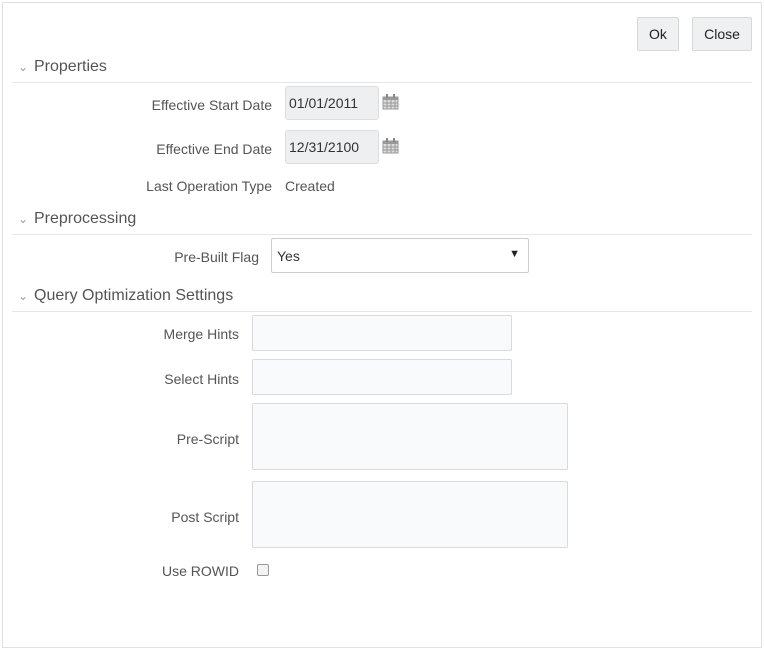  What do you see at coordinates (382, 222) in the screenshot?
I see `section-preprocessing: ⌄ Preprocessing` at bounding box center [382, 222].